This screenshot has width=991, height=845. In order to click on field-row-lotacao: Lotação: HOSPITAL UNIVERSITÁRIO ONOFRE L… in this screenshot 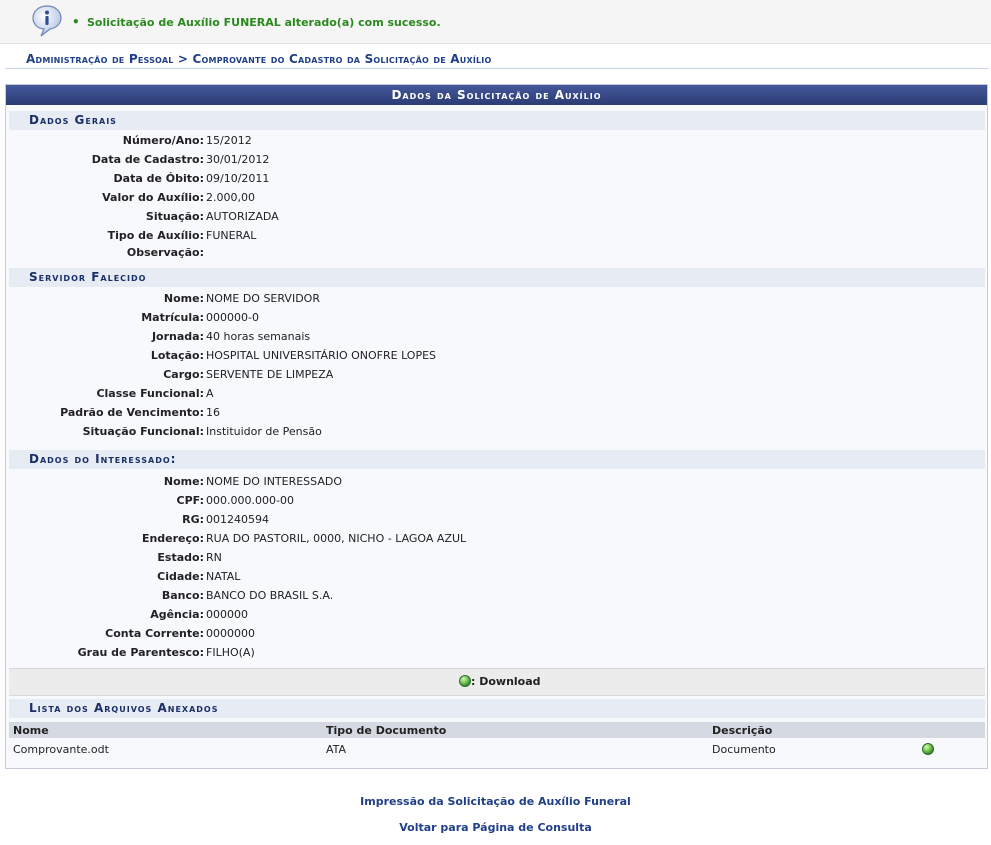, I will do `click(496, 356)`.